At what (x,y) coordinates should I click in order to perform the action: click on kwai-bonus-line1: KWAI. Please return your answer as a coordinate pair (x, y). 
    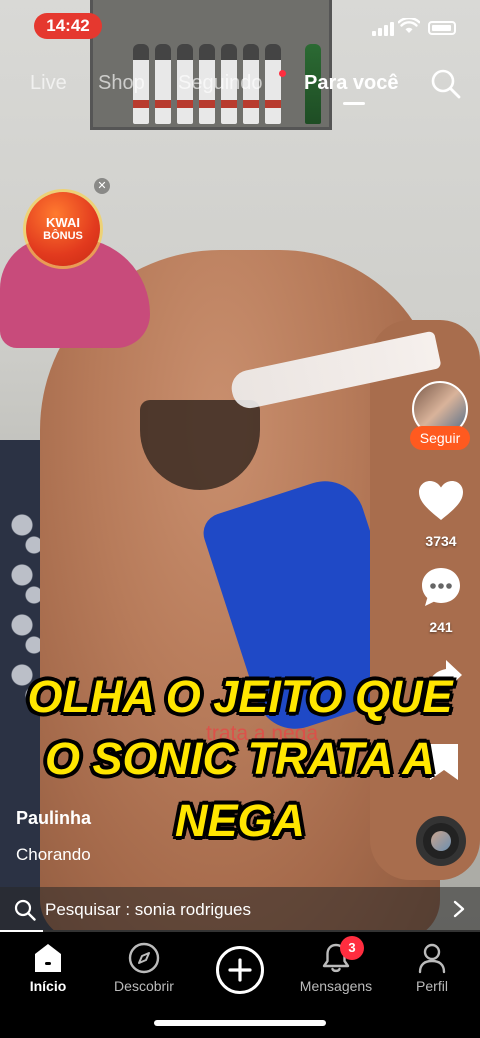
    Looking at the image, I should click on (63, 222).